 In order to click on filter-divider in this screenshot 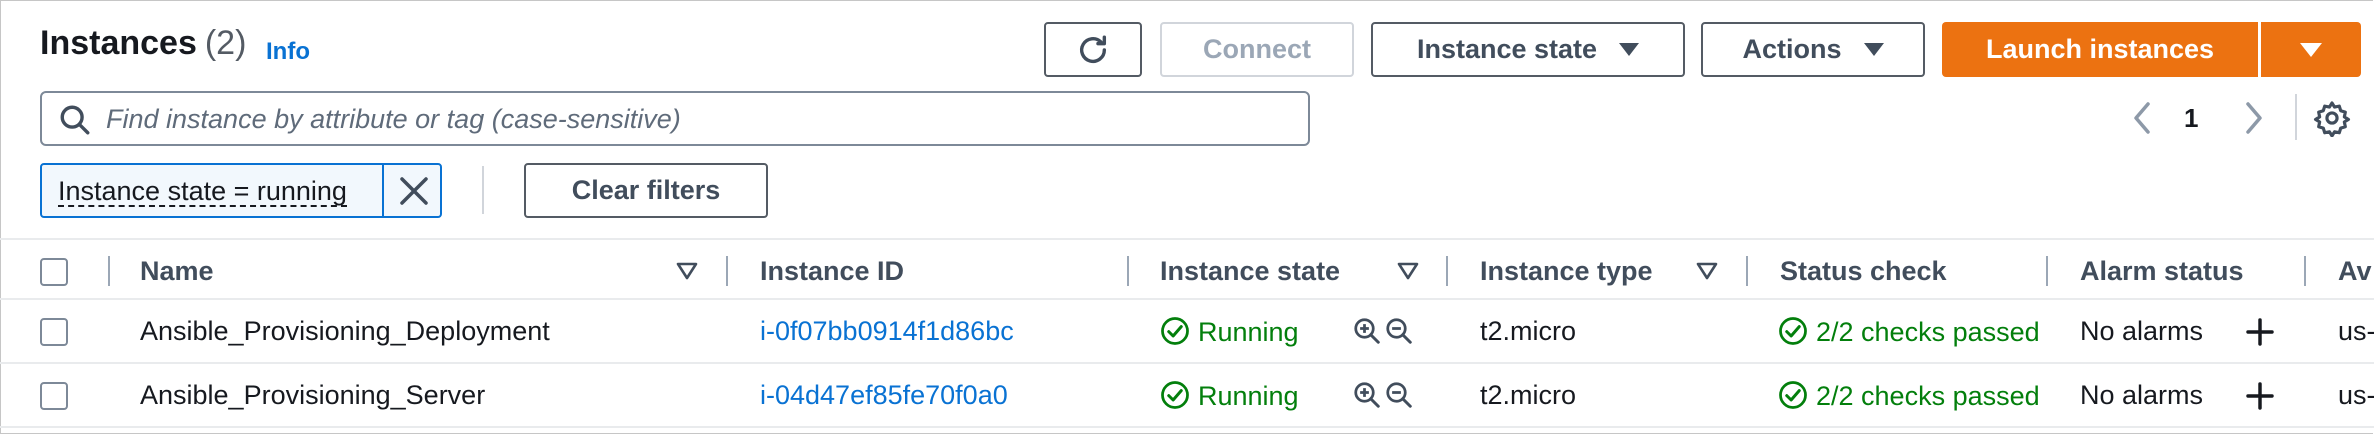, I will do `click(483, 190)`.